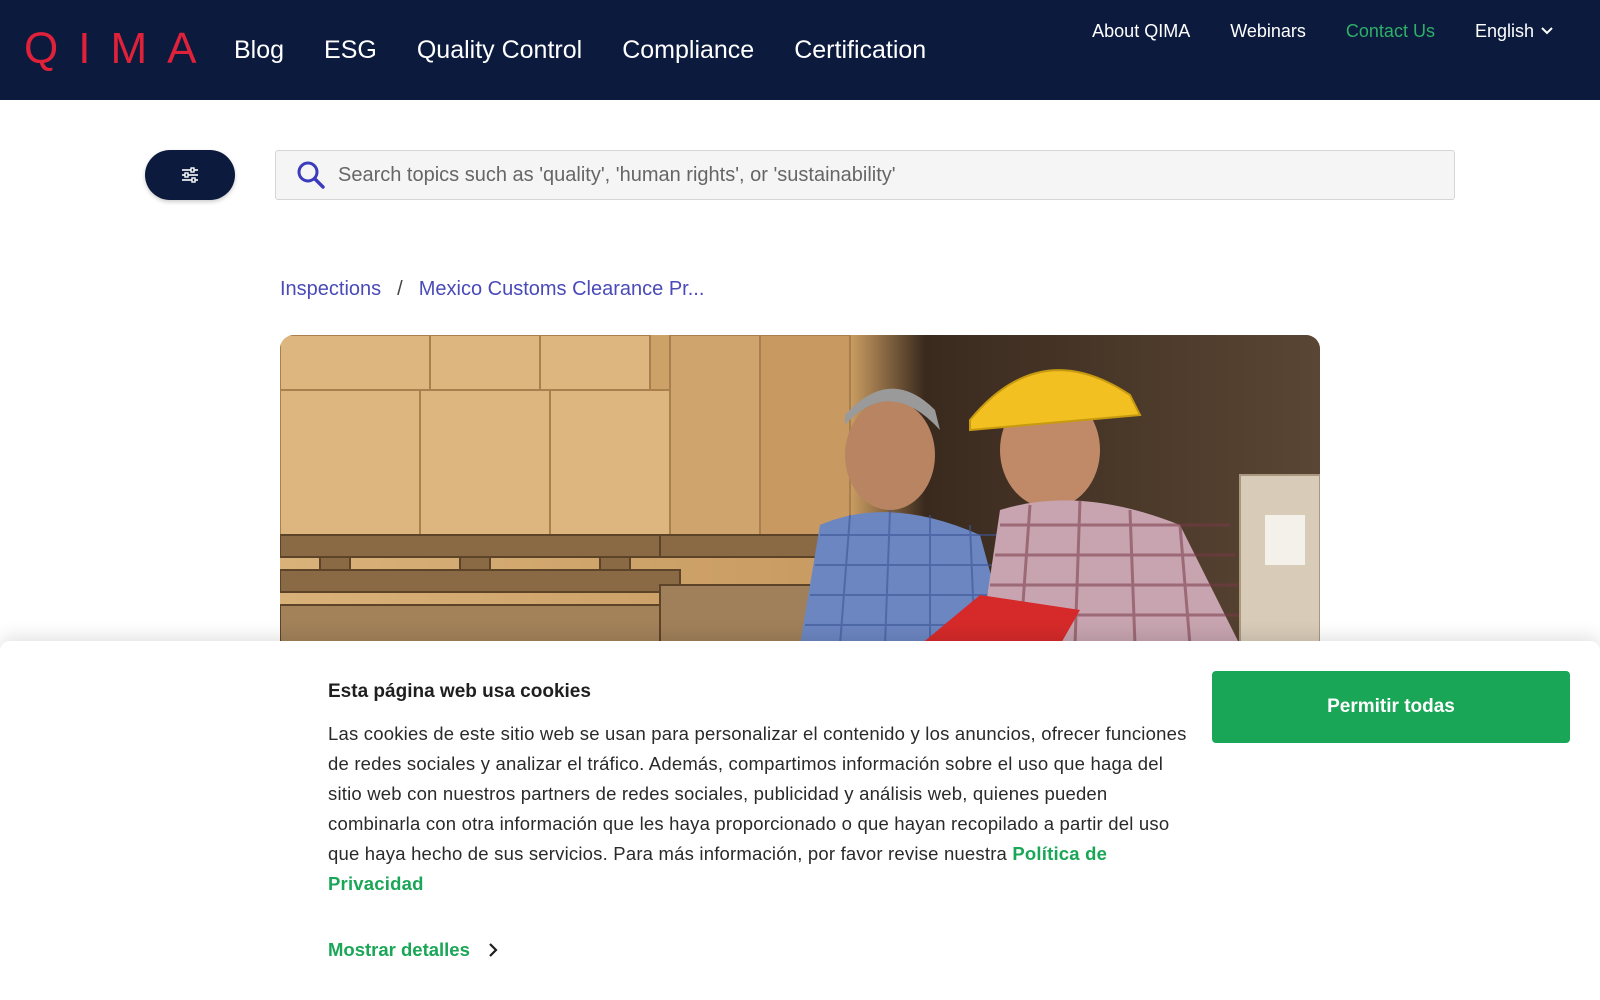 The image size is (1600, 1000). Describe the element at coordinates (1268, 31) in the screenshot. I see `webinars-link: Webinars` at that location.